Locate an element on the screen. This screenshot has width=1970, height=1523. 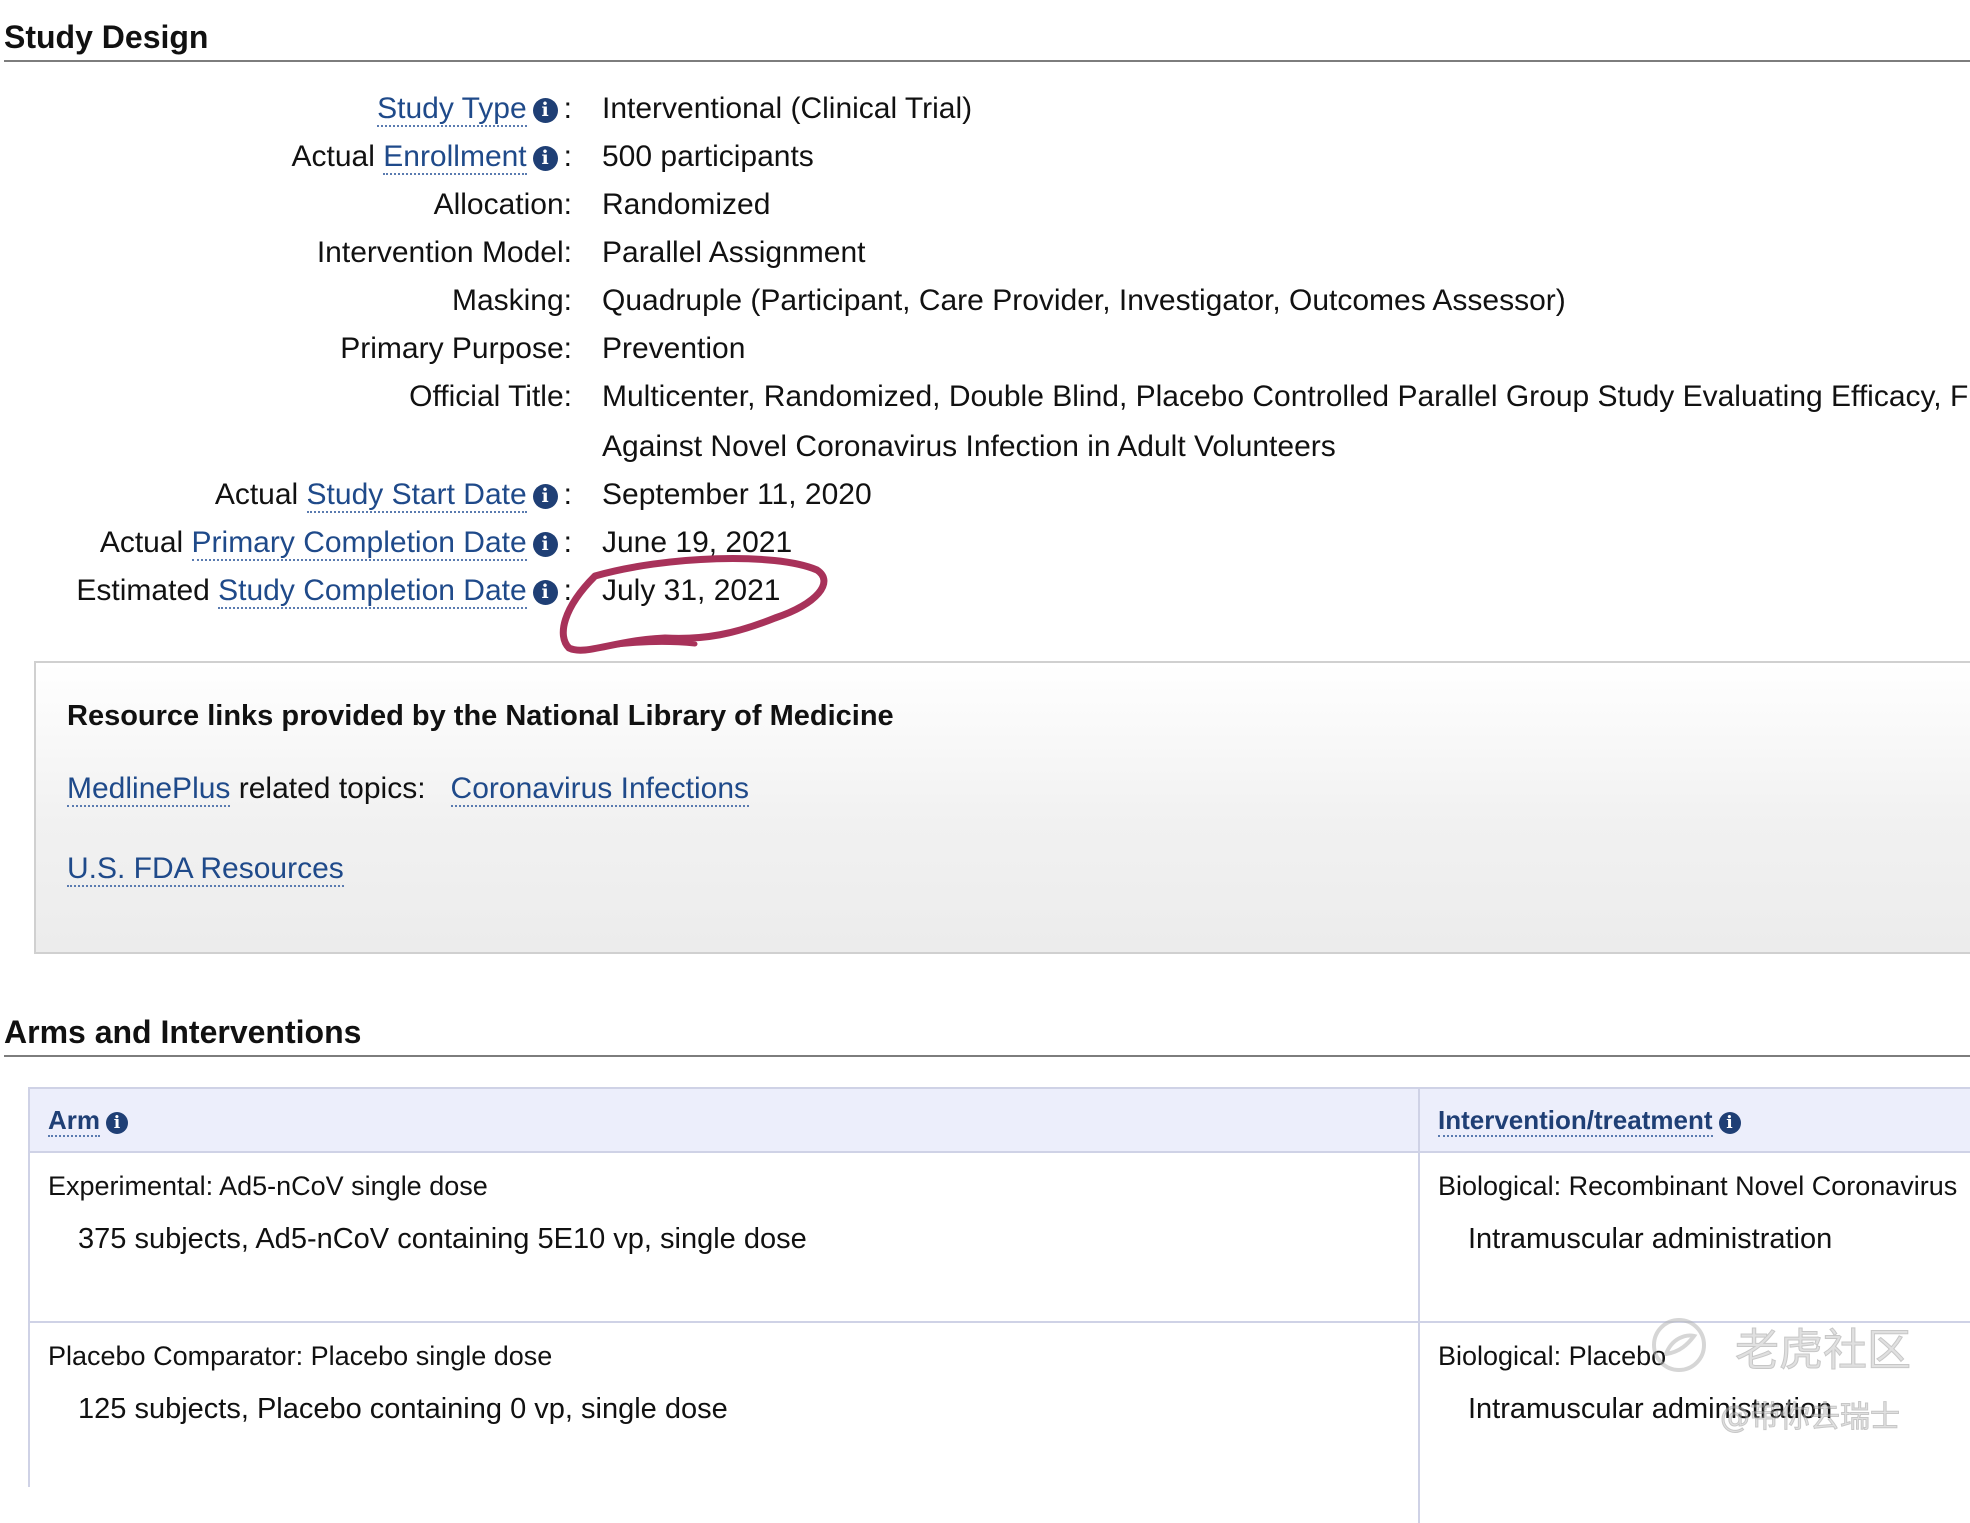
allocation-row: Allocation: Randomized is located at coordinates (985, 205).